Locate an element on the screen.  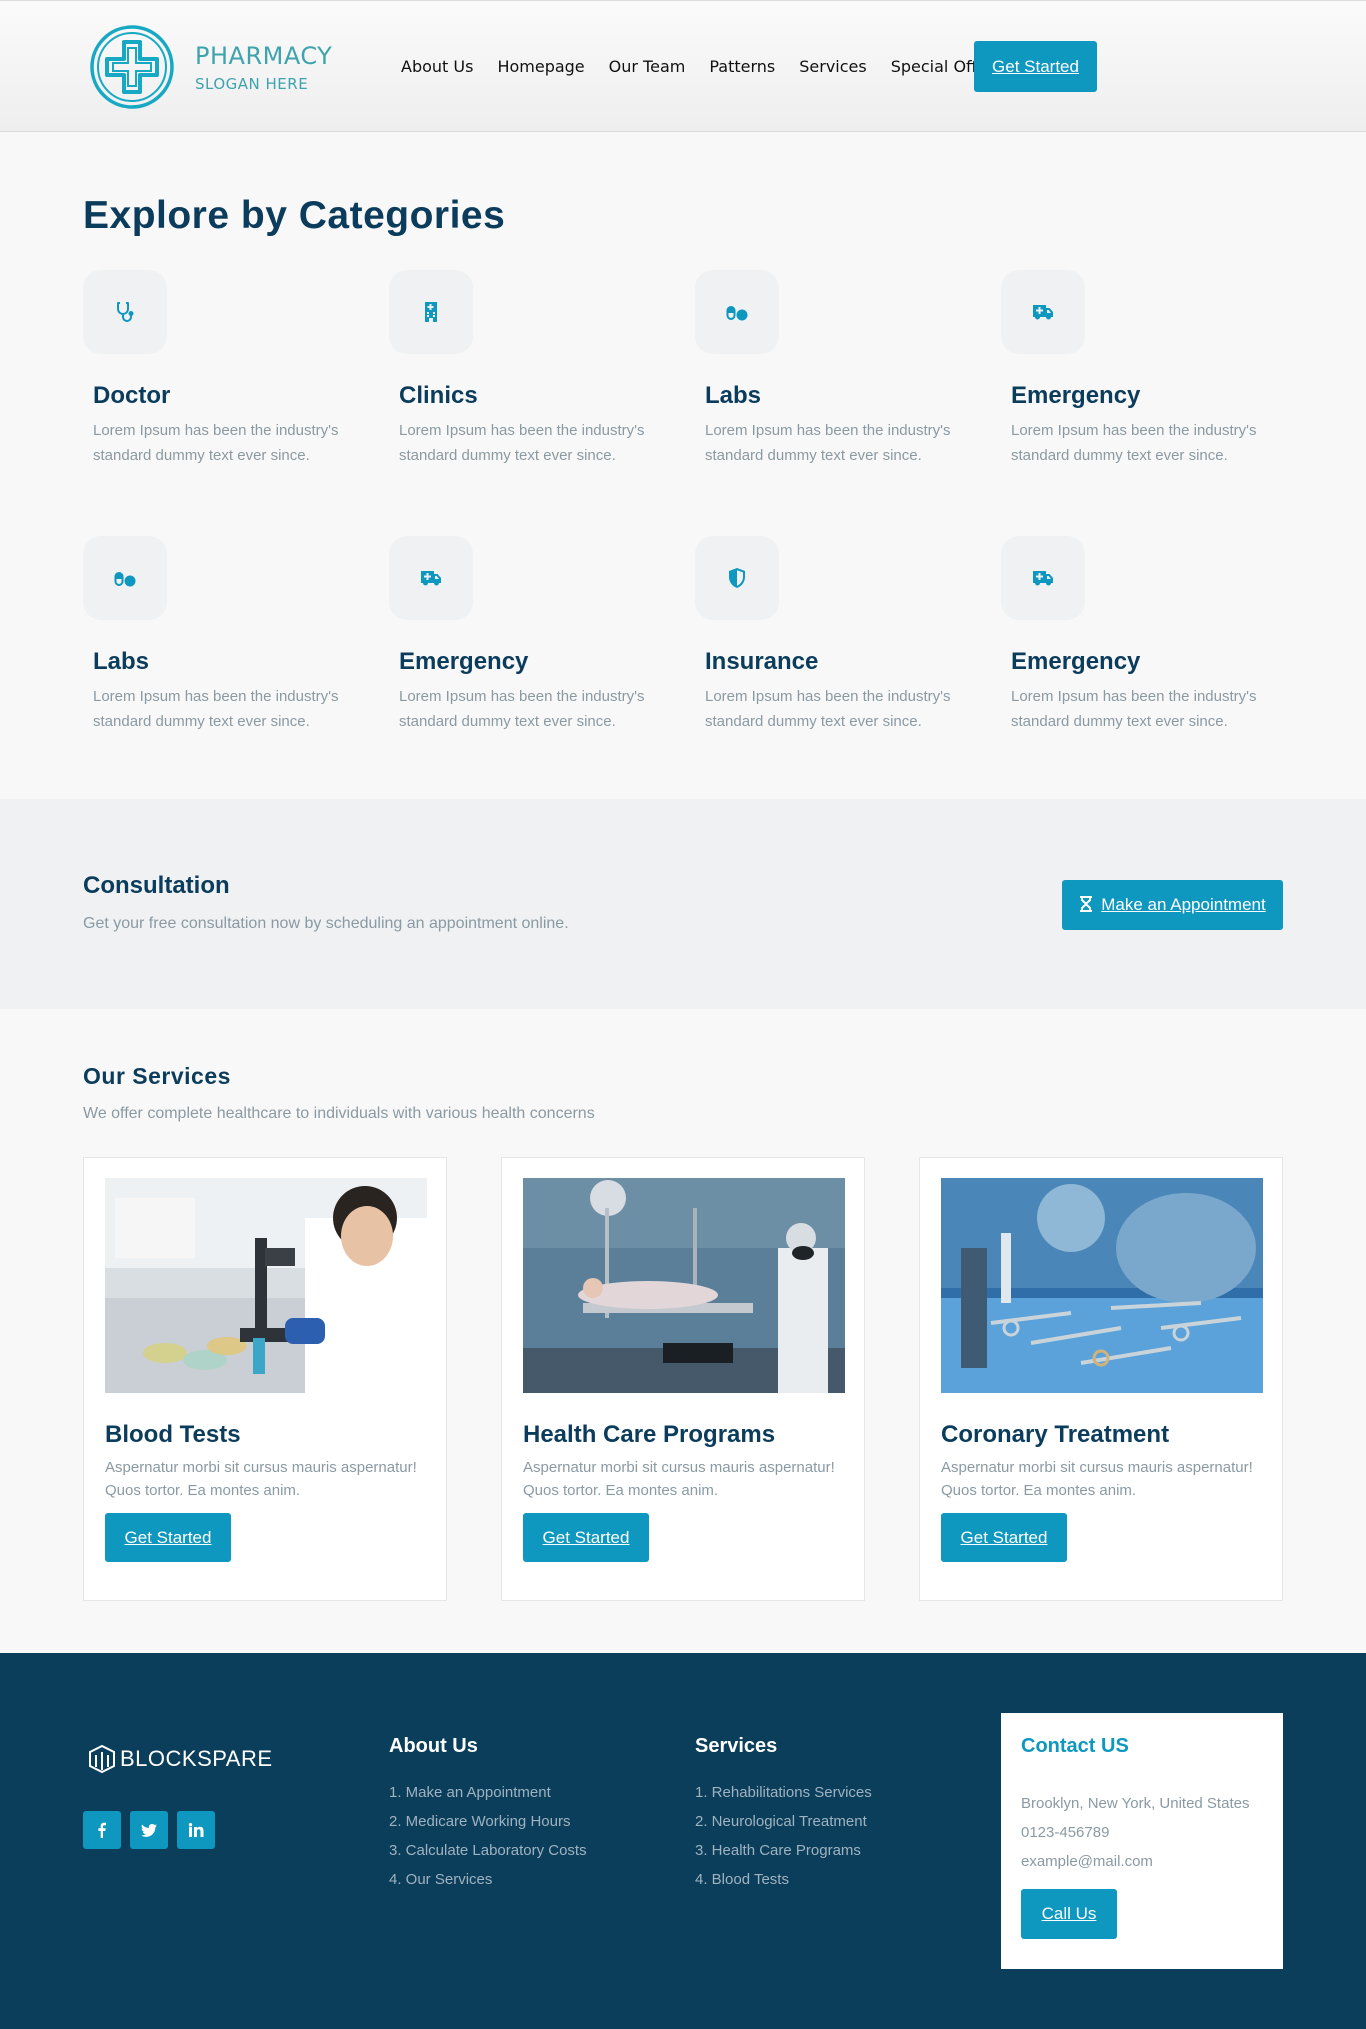
pharmacy-logo: PHARMACY SLOGAN HERE is located at coordinates (210, 67).